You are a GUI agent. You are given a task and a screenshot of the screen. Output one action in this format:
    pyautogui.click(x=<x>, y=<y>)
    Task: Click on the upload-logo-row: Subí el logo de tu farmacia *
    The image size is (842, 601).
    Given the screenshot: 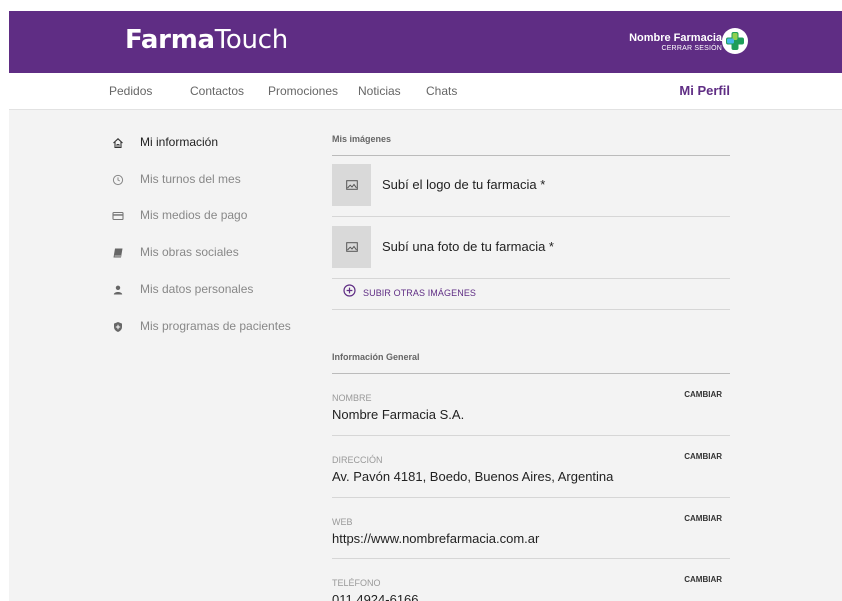 What is the action you would take?
    pyautogui.click(x=531, y=185)
    